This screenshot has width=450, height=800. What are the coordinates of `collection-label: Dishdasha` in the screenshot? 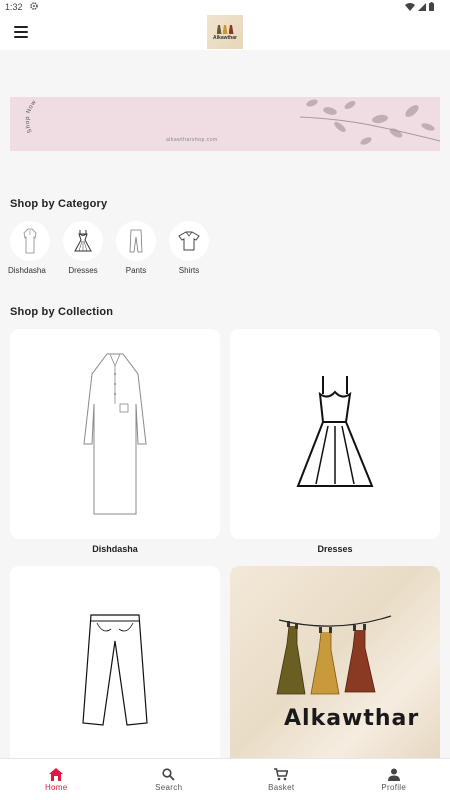 It's located at (115, 549).